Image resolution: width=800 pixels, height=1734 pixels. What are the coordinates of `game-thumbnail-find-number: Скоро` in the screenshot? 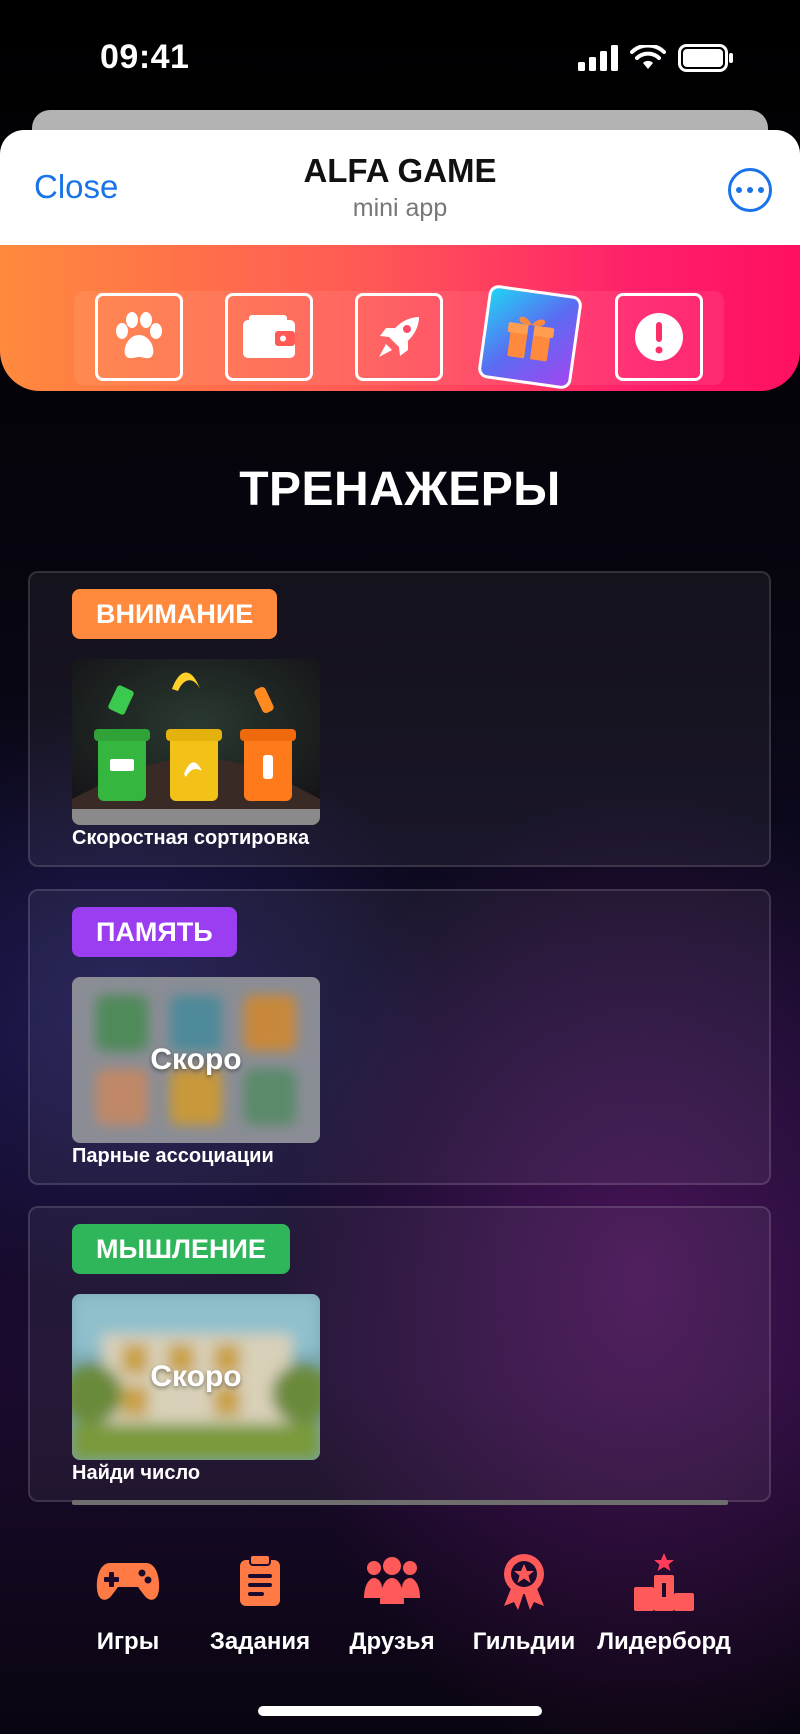 It's located at (196, 1377).